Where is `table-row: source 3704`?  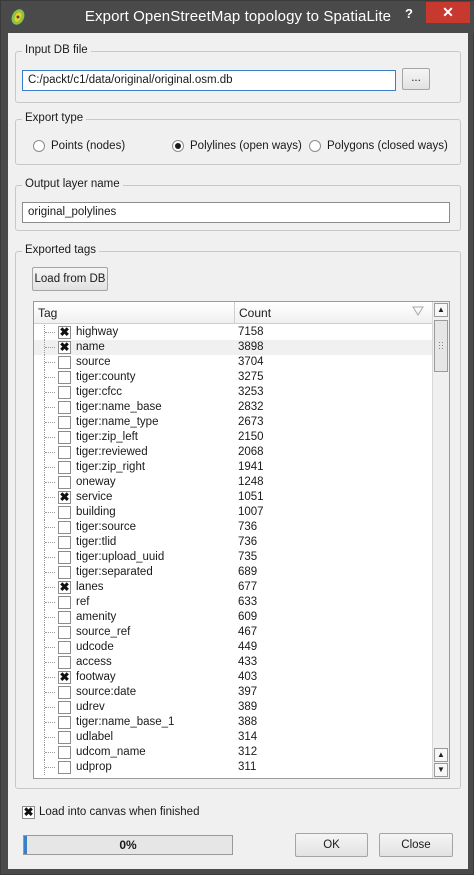
table-row: source 3704 is located at coordinates (233, 362).